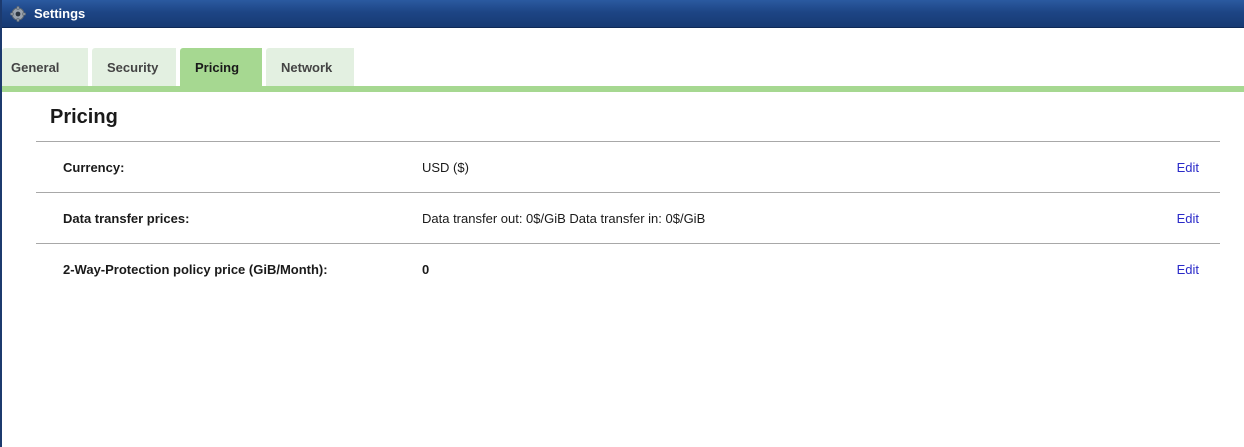 Image resolution: width=1244 pixels, height=447 pixels. What do you see at coordinates (60, 13) in the screenshot?
I see `window-title: Settings` at bounding box center [60, 13].